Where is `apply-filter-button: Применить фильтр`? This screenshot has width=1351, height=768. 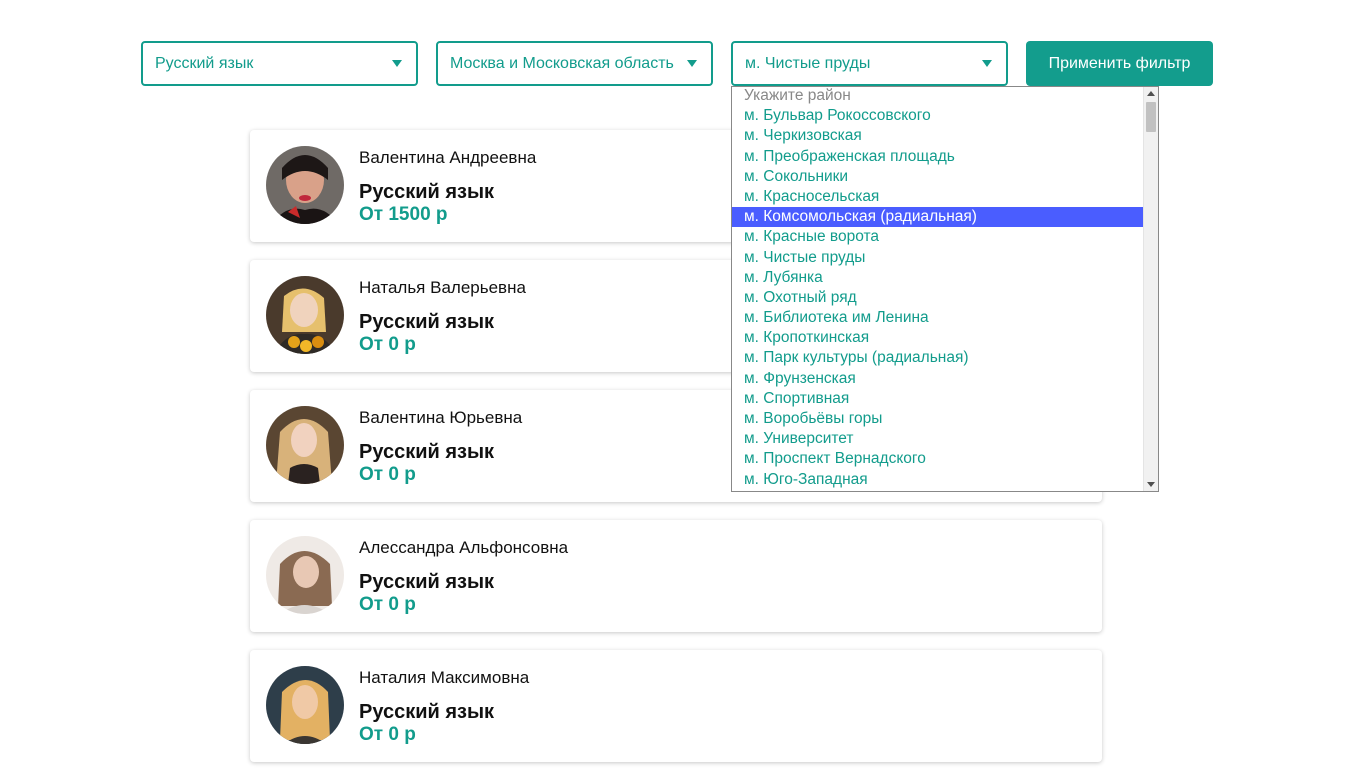 apply-filter-button: Применить фильтр is located at coordinates (1119, 63).